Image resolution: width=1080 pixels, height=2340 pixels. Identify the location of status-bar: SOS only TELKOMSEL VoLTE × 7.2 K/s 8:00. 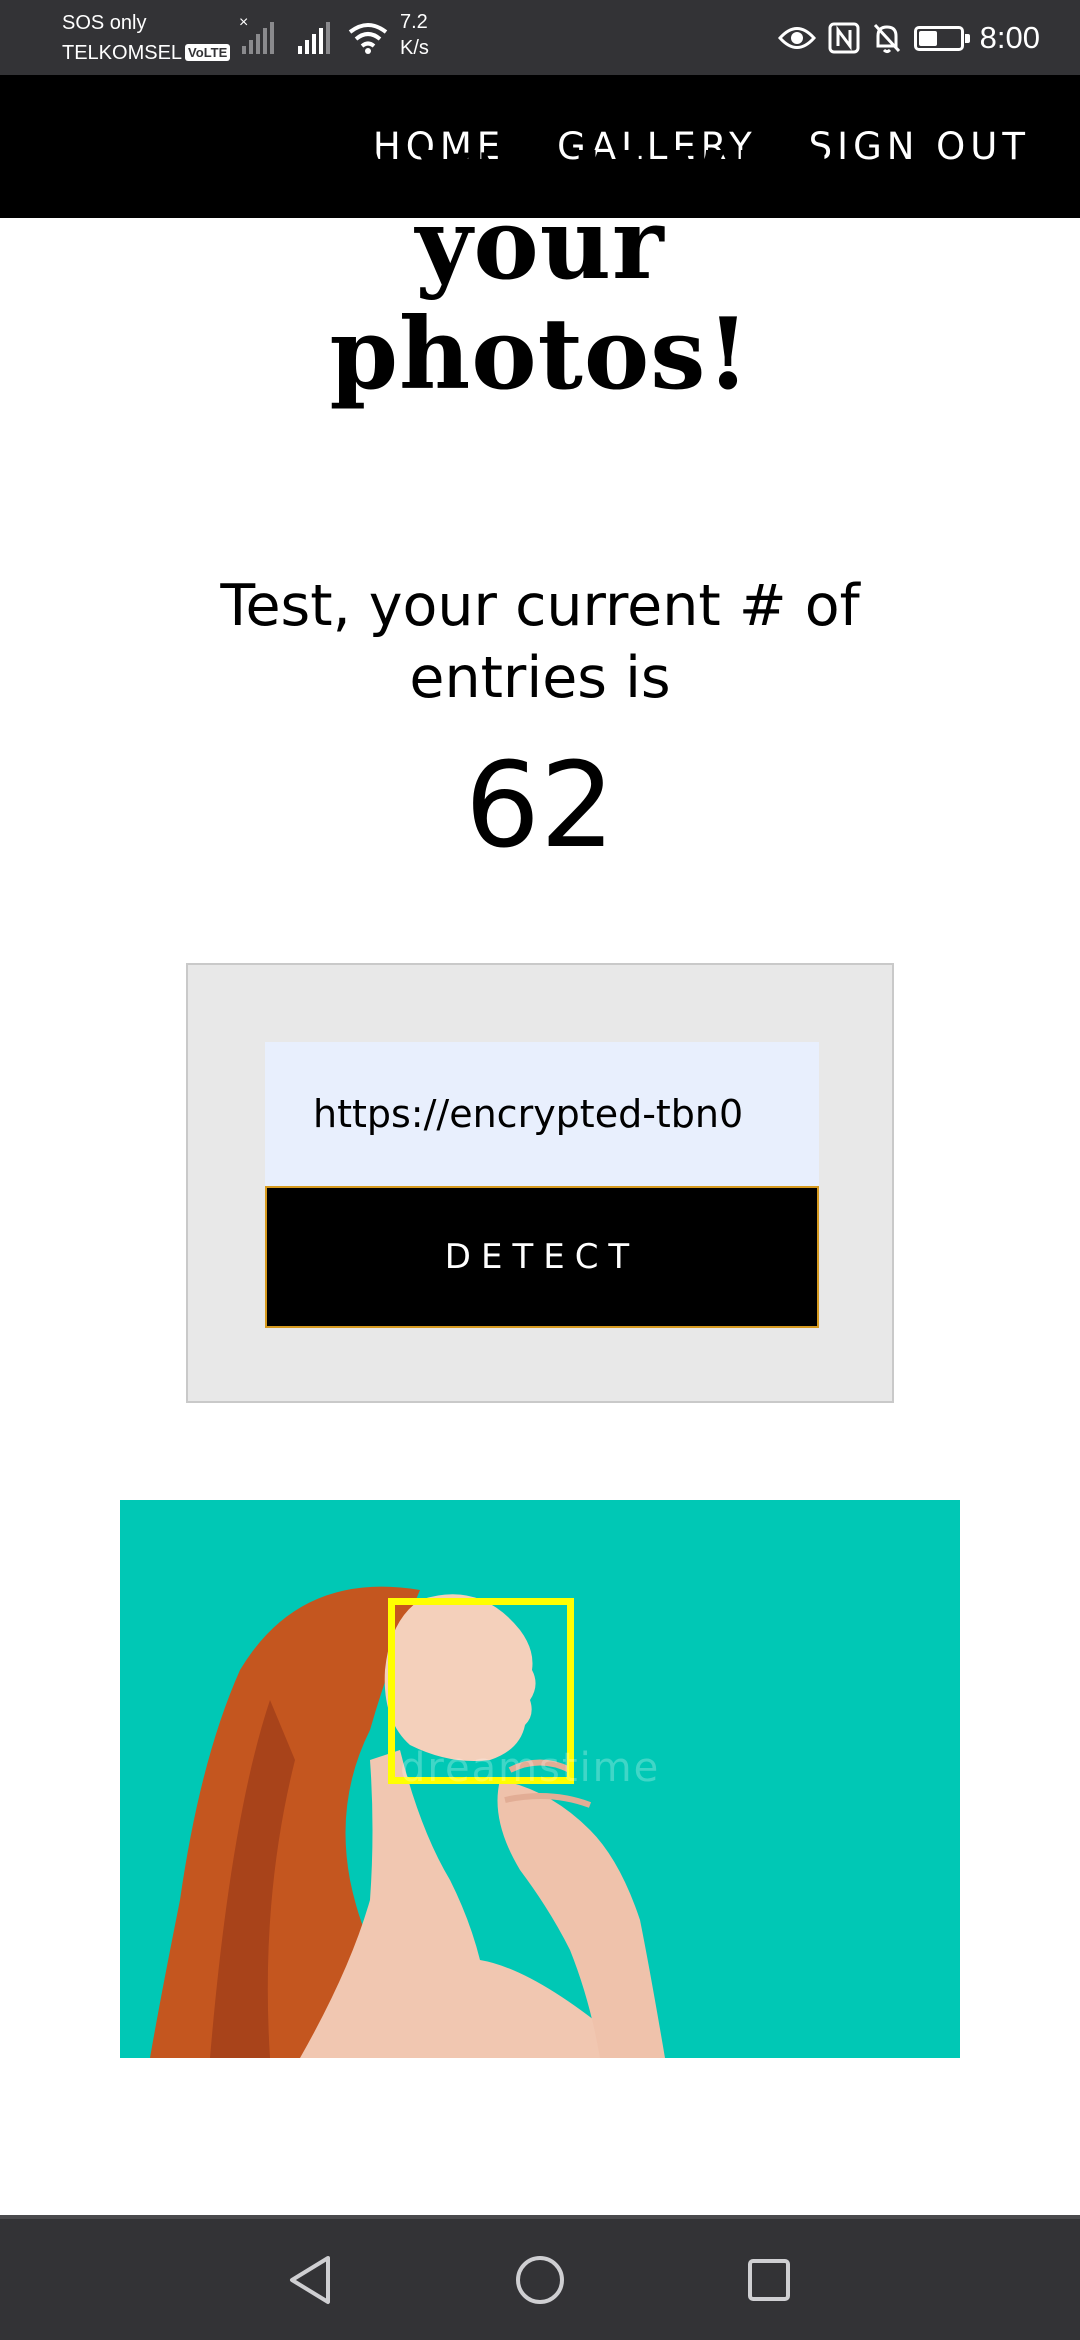
(540, 37).